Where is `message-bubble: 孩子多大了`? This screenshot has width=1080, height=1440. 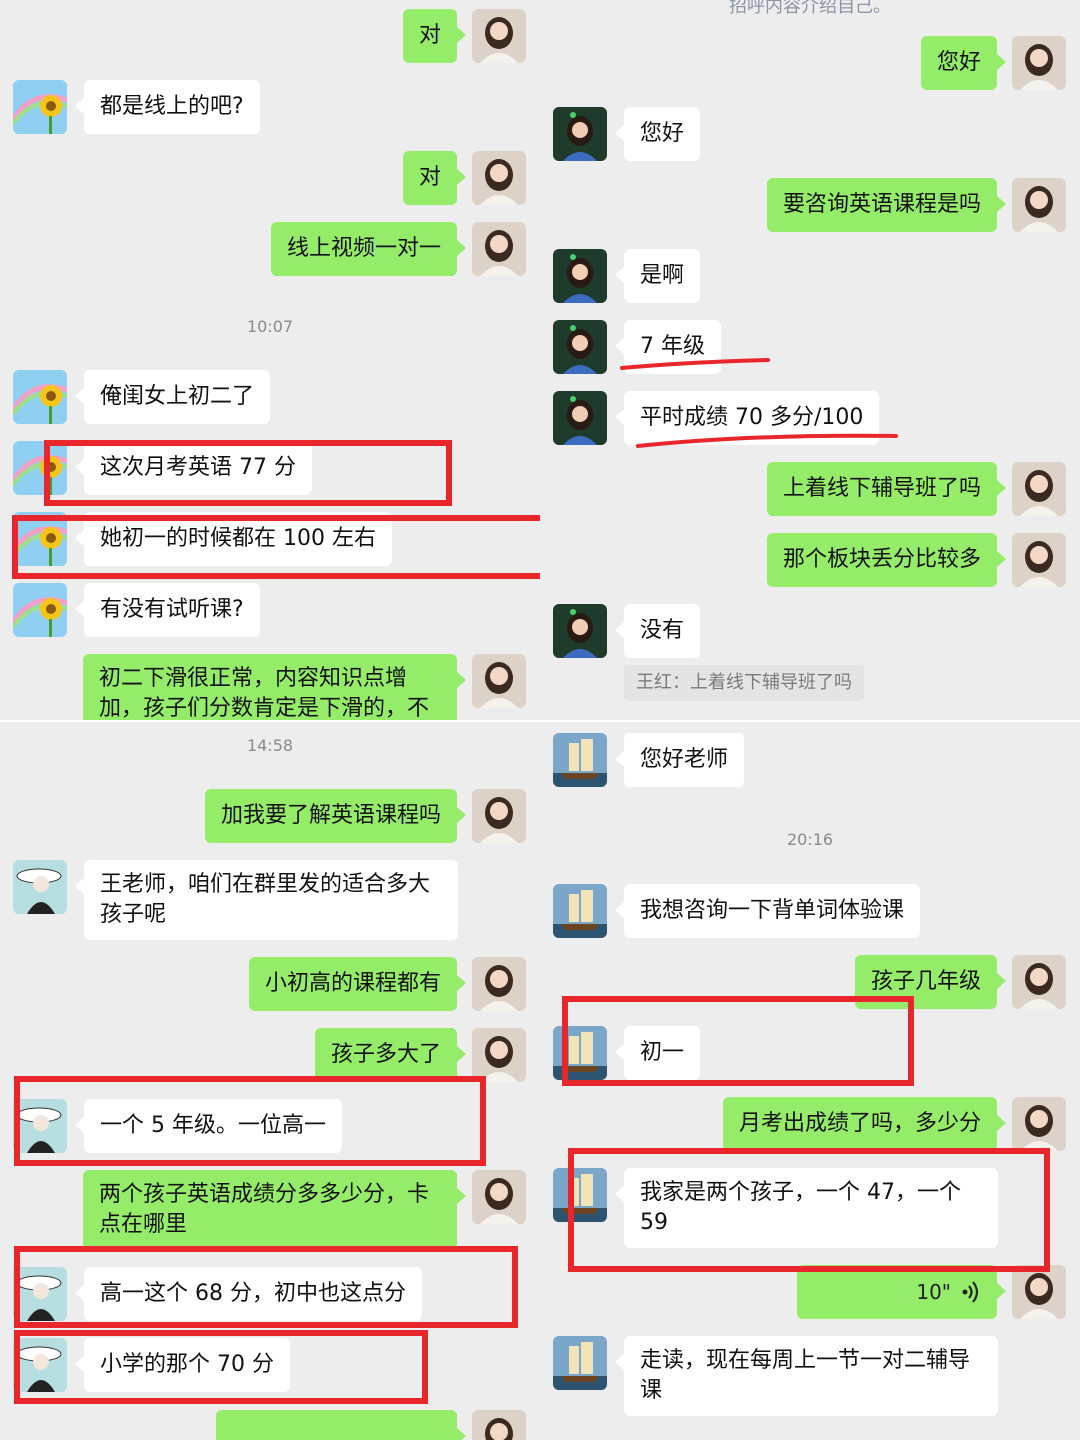 message-bubble: 孩子多大了 is located at coordinates (390, 1055).